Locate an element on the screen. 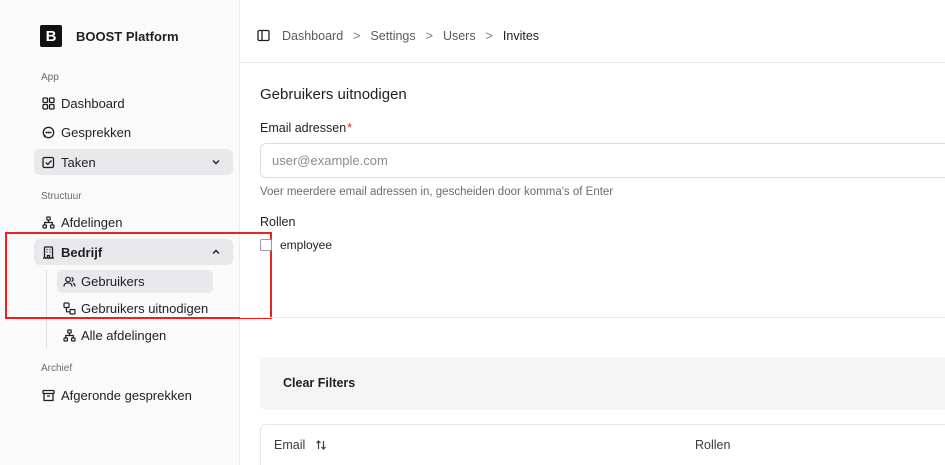 This screenshot has width=945, height=465. role-label: employee is located at coordinates (306, 245).